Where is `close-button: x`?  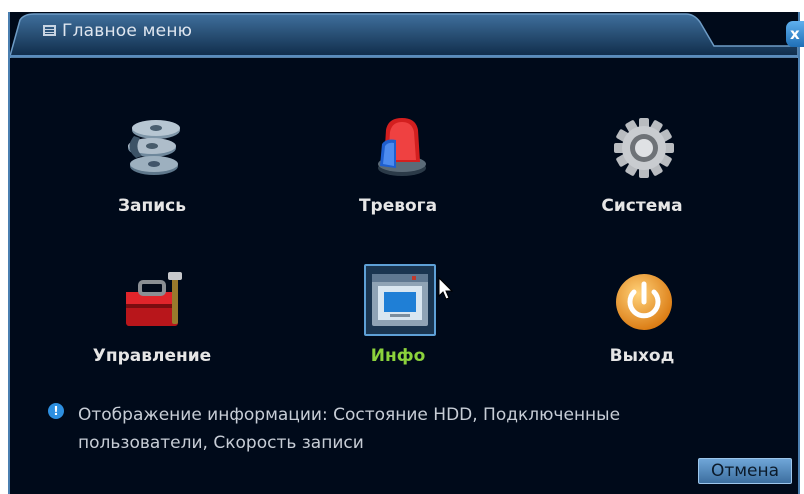 close-button: x is located at coordinates (795, 34).